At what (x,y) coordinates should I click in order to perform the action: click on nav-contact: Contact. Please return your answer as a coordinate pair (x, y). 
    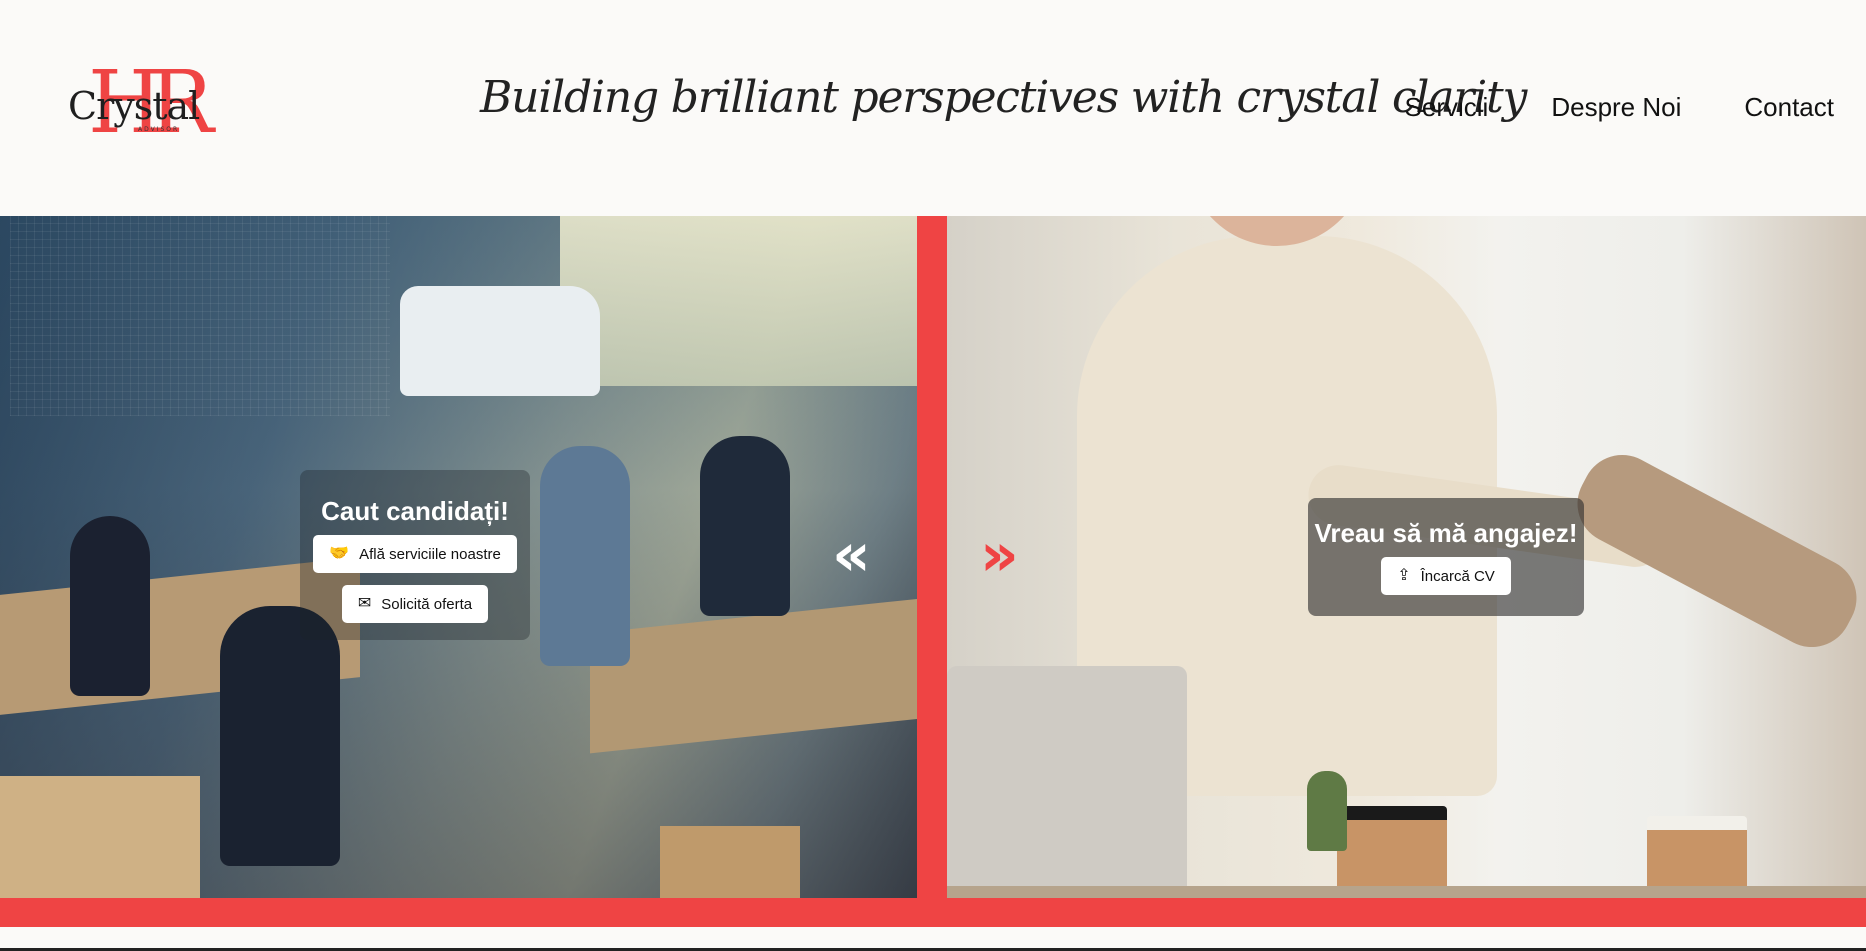
    Looking at the image, I should click on (1789, 107).